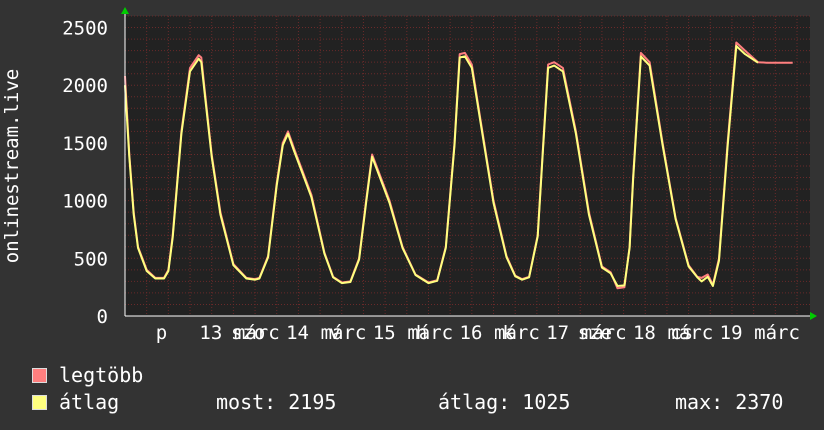  Describe the element at coordinates (102, 317) in the screenshot. I see `y-tick-label: 0` at that location.